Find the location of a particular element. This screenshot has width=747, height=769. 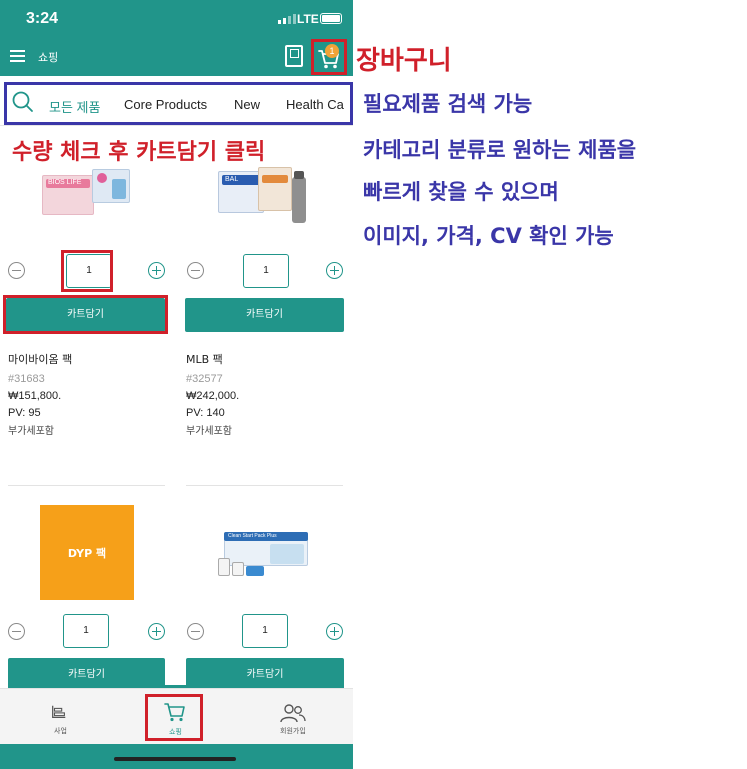

product-image-label: BAL is located at coordinates (232, 179).